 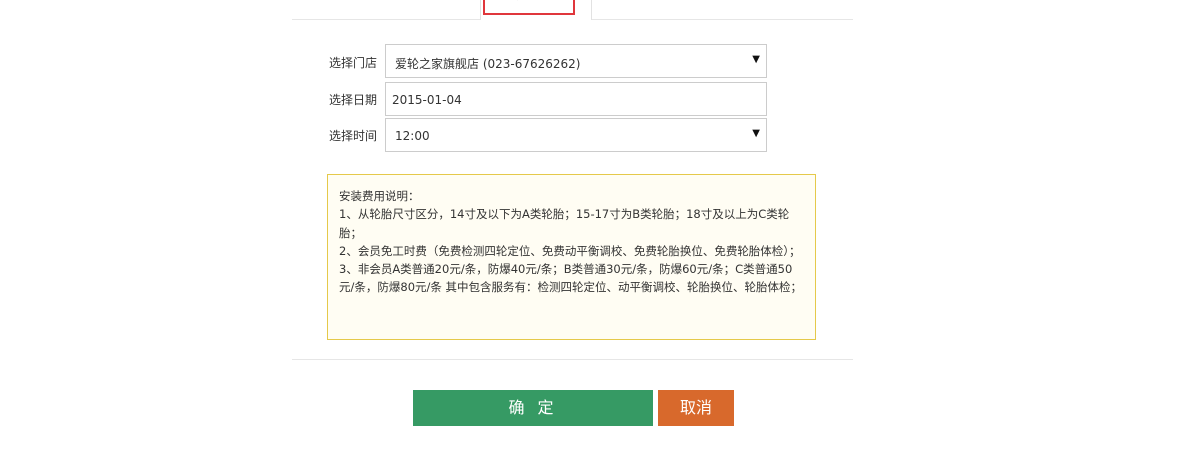 What do you see at coordinates (412, 136) in the screenshot?
I see `time-select-value: 12:00` at bounding box center [412, 136].